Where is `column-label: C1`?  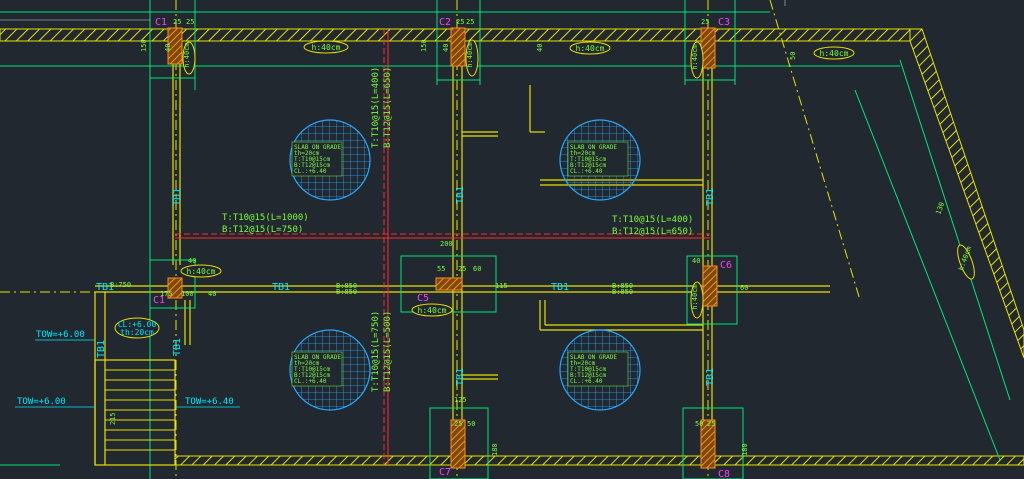 column-label: C1 is located at coordinates (161, 22).